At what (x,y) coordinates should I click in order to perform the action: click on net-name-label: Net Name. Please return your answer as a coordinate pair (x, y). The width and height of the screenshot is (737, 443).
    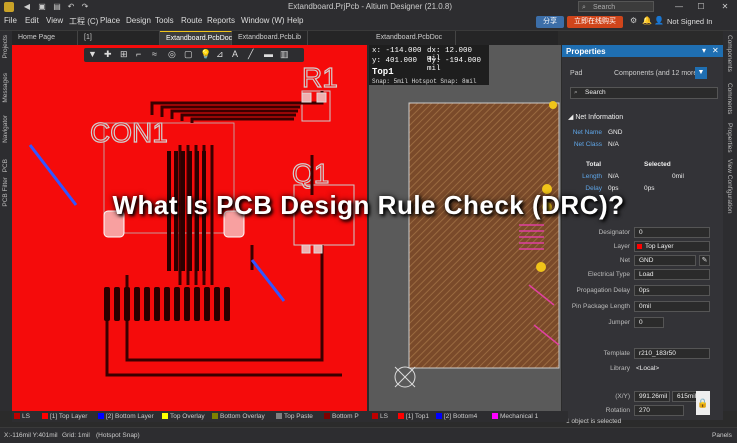
    Looking at the image, I should click on (587, 132).